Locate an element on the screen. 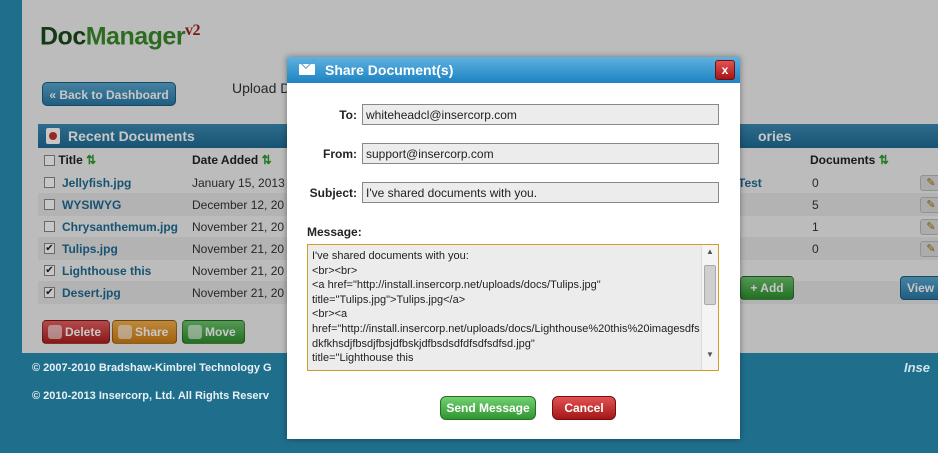 The height and width of the screenshot is (453, 938). pdf-icon is located at coordinates (53, 136).